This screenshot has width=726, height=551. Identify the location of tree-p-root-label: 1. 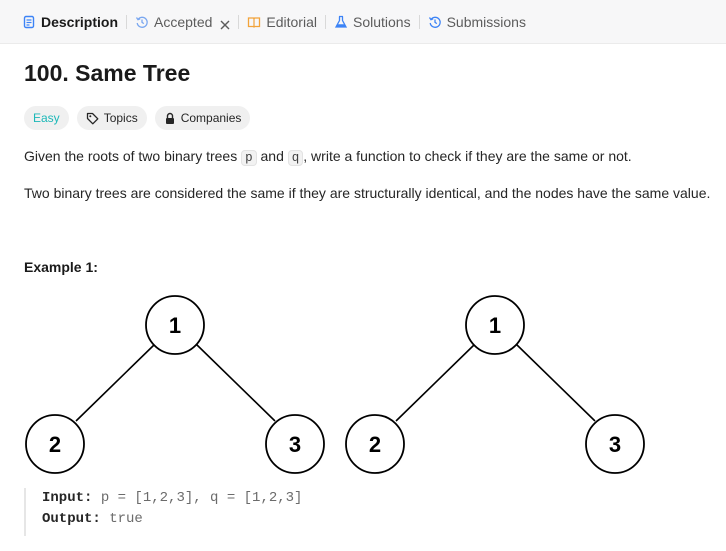
(175, 325).